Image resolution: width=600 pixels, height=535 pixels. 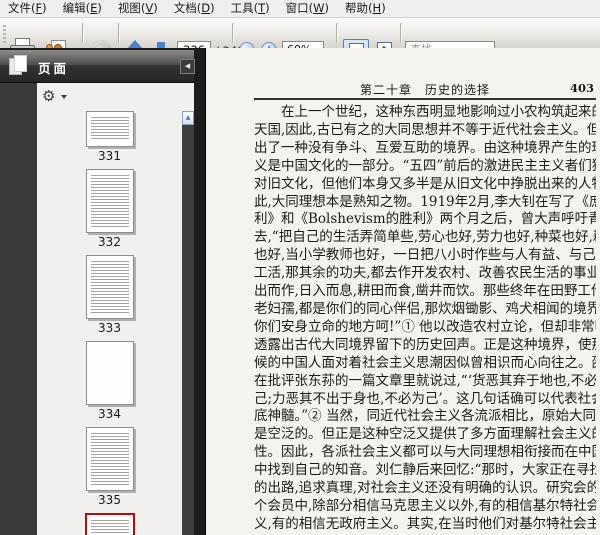 I want to click on thumbnail-scrollbar: ▲, so click(x=188, y=323).